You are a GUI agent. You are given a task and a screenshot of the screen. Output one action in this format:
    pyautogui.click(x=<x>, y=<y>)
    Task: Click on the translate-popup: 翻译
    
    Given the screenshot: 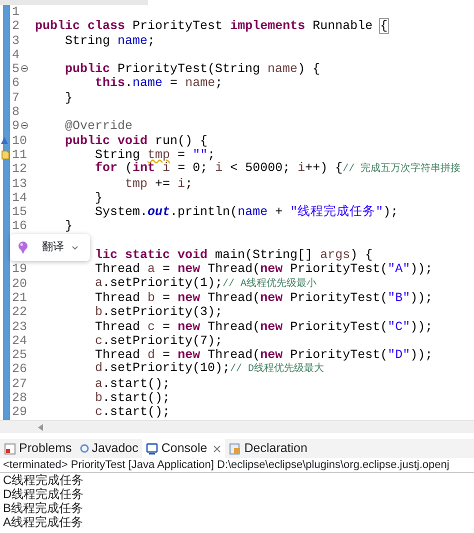 What is the action you would take?
    pyautogui.click(x=50, y=247)
    